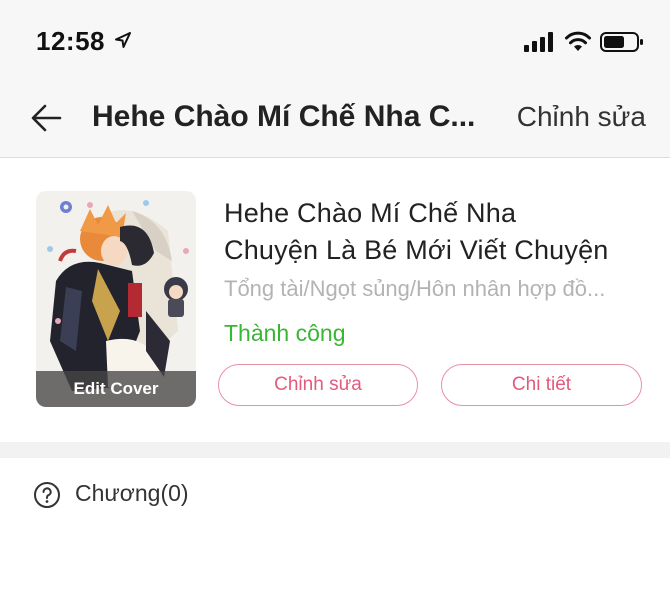  What do you see at coordinates (123, 40) in the screenshot?
I see `location-arrow-icon` at bounding box center [123, 40].